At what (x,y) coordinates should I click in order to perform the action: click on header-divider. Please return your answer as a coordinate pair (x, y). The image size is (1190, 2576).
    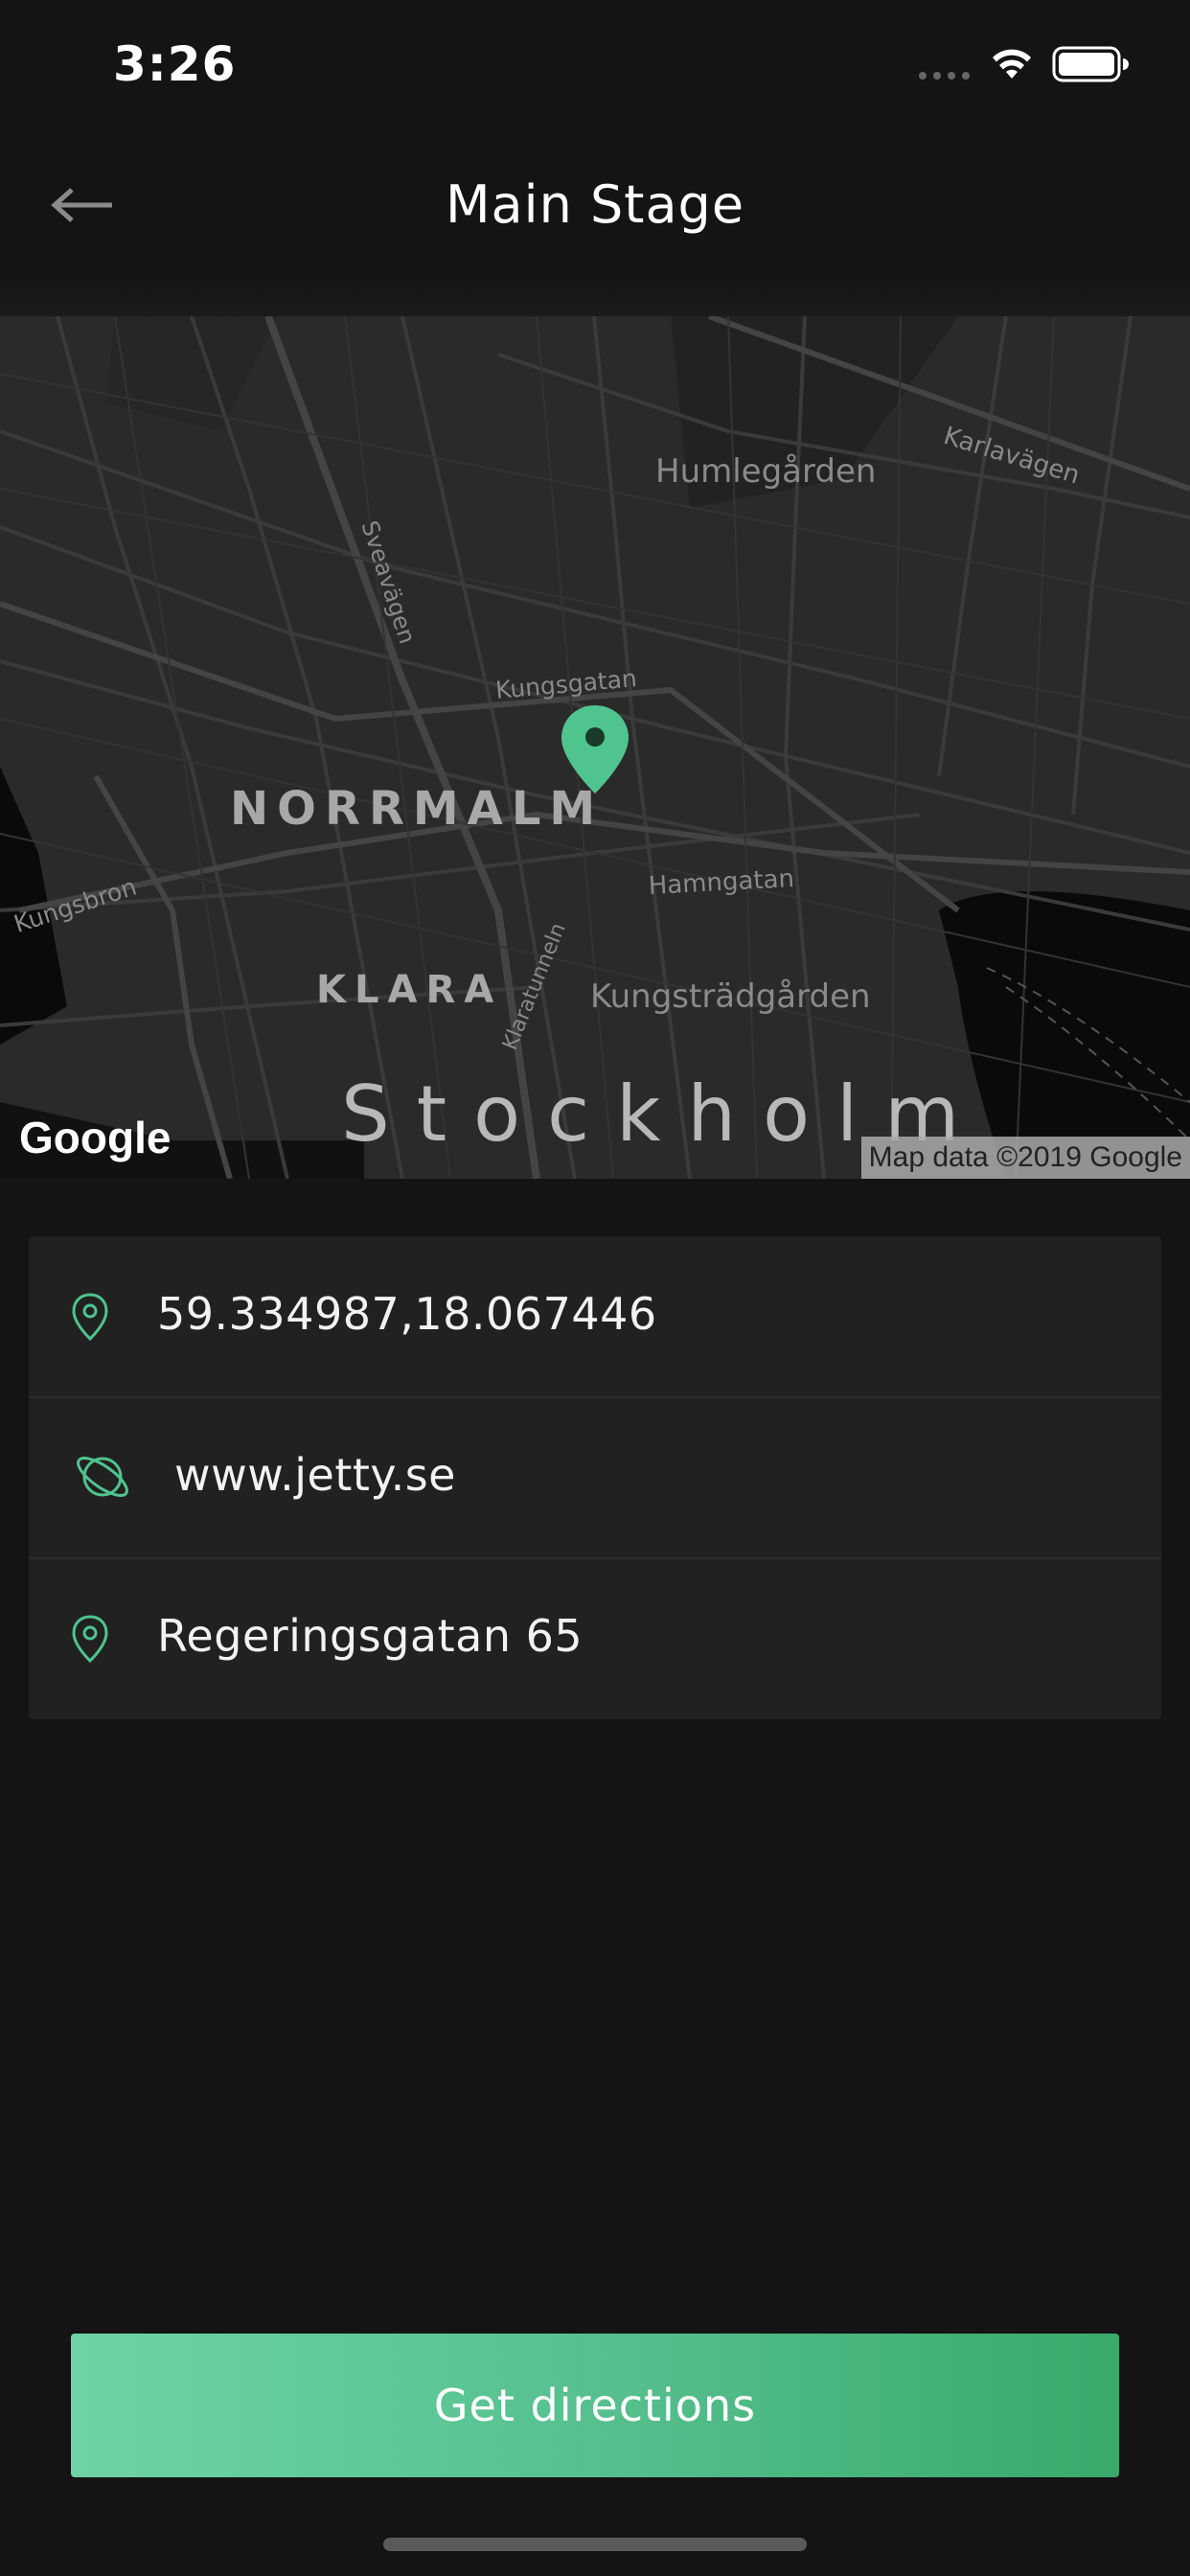
    Looking at the image, I should click on (595, 297).